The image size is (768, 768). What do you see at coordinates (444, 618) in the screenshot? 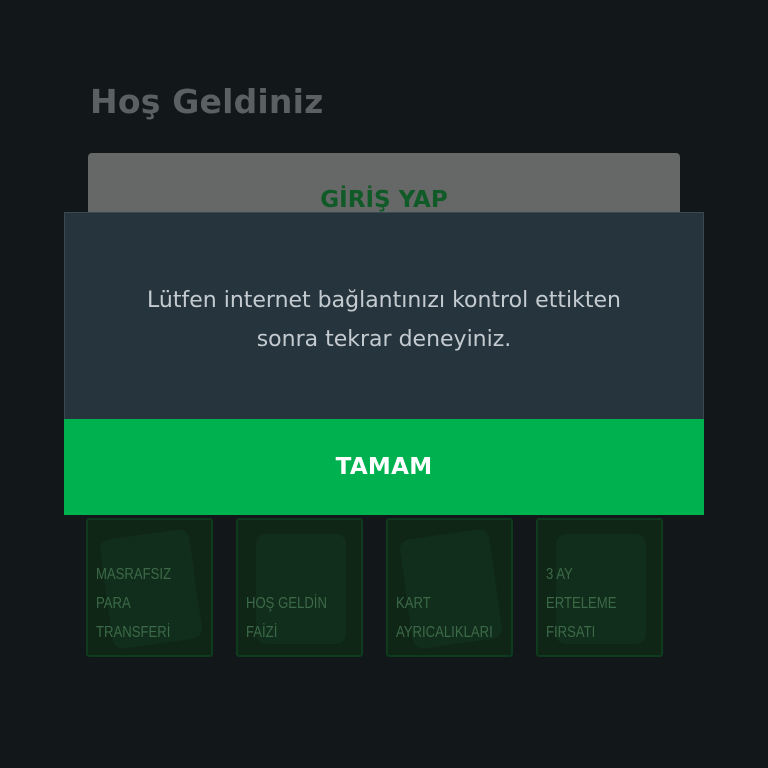
I see `promo-label: KART AYRICALIKLARI` at bounding box center [444, 618].